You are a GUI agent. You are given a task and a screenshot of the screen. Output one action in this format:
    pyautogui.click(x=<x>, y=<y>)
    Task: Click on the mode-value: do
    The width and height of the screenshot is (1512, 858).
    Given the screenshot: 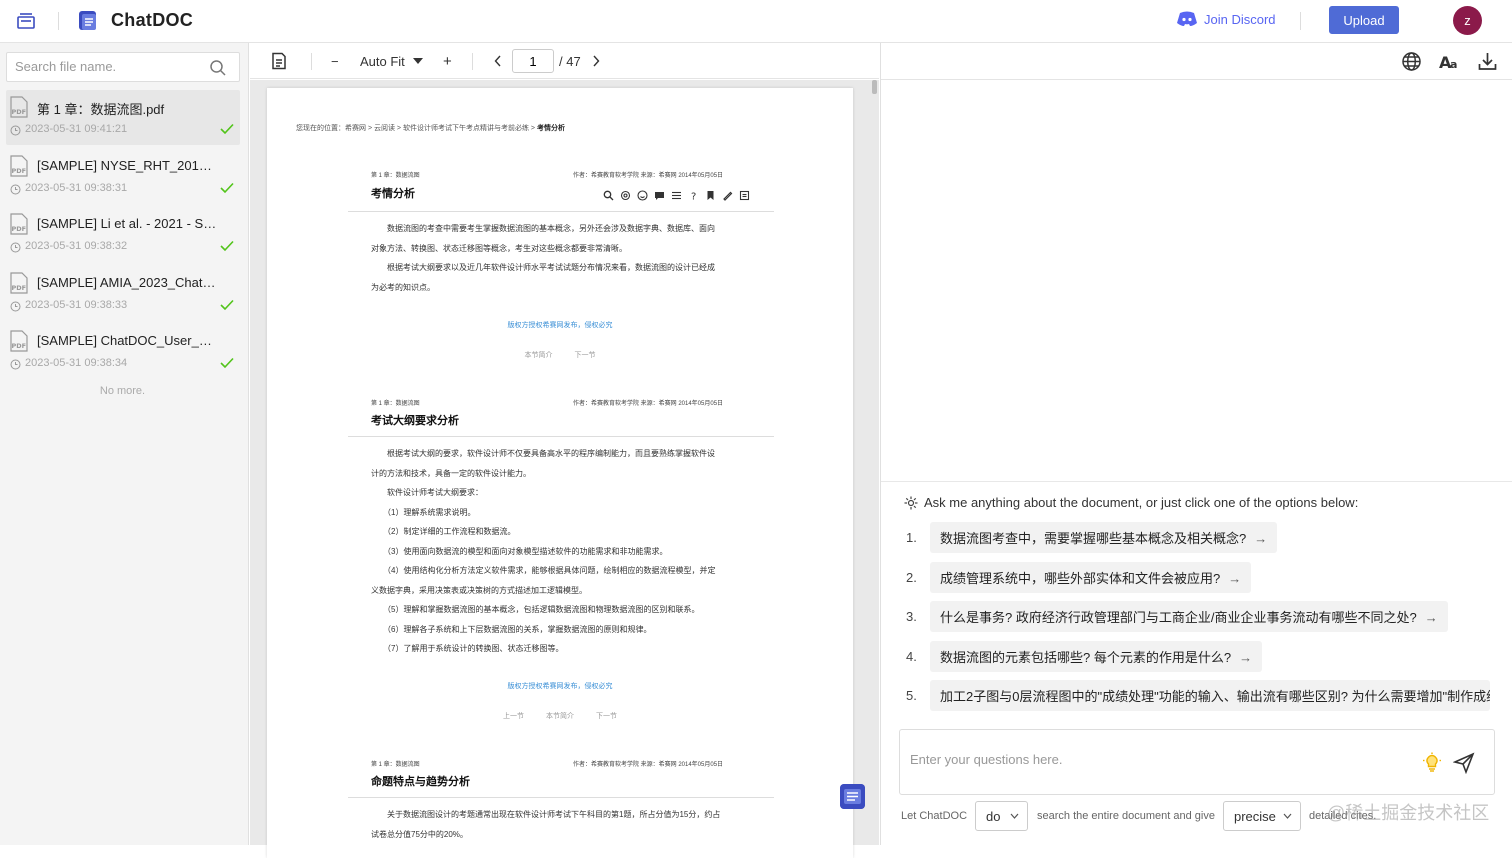 What is the action you would take?
    pyautogui.click(x=993, y=816)
    